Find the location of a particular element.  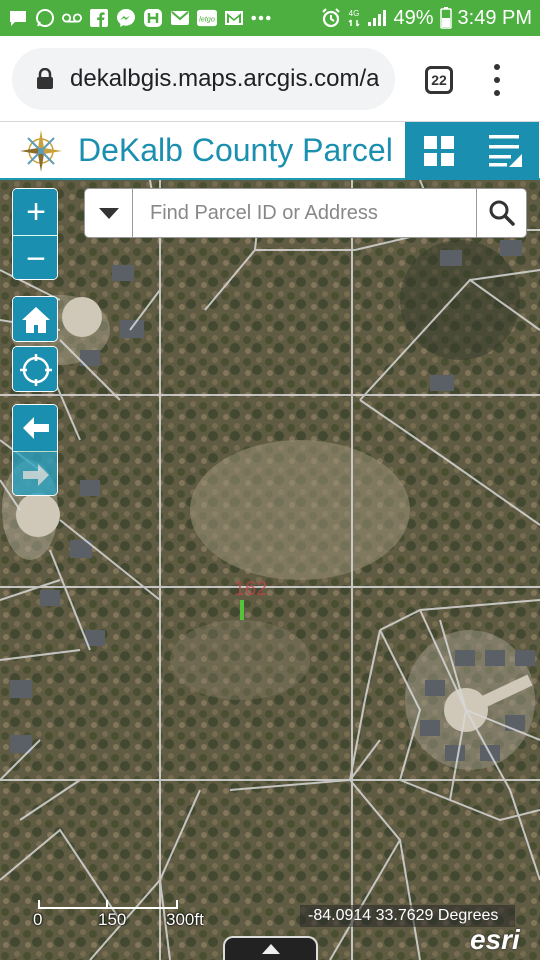

more-dots-icon is located at coordinates (261, 18).